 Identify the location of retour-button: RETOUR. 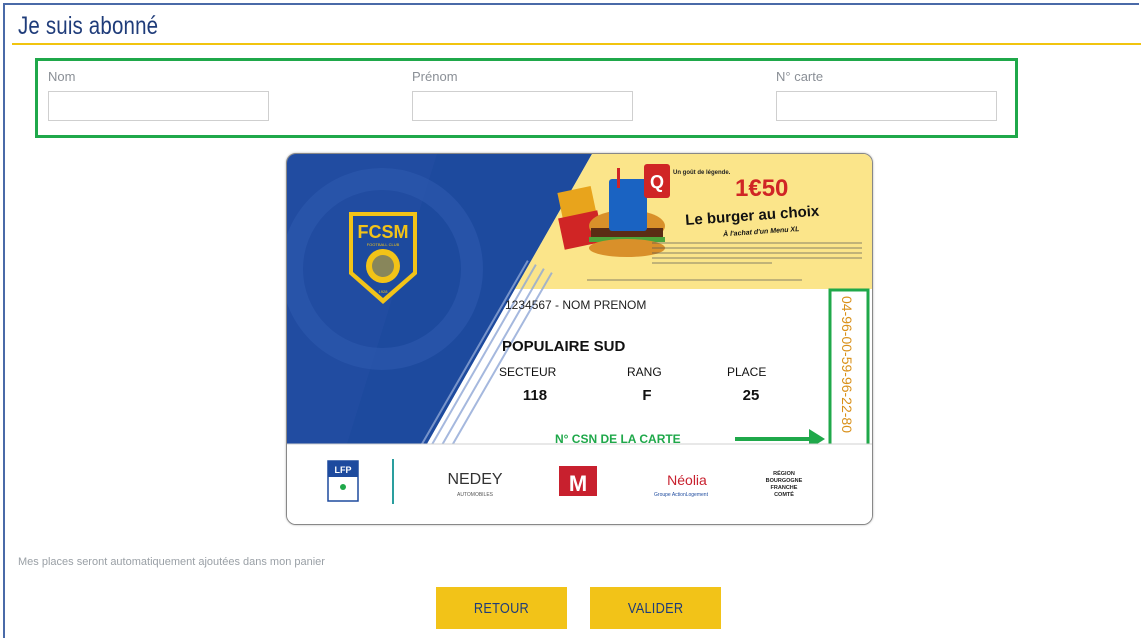
(501, 608).